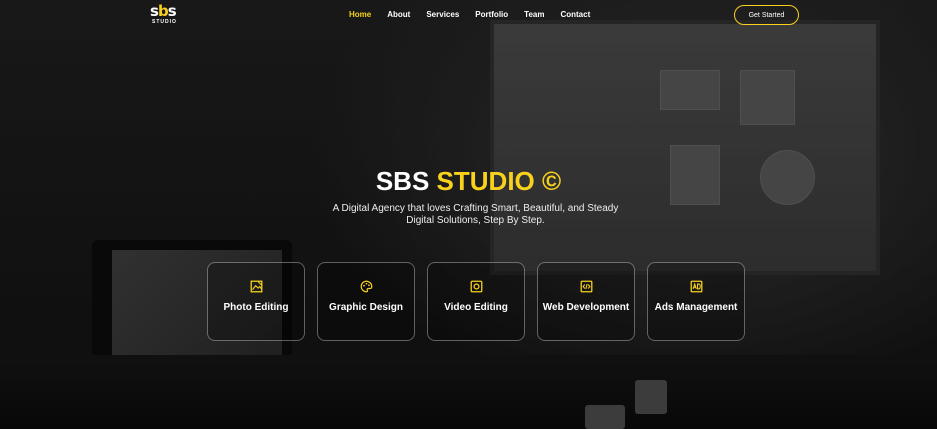  Describe the element at coordinates (534, 14) in the screenshot. I see `nav-team: Team` at that location.